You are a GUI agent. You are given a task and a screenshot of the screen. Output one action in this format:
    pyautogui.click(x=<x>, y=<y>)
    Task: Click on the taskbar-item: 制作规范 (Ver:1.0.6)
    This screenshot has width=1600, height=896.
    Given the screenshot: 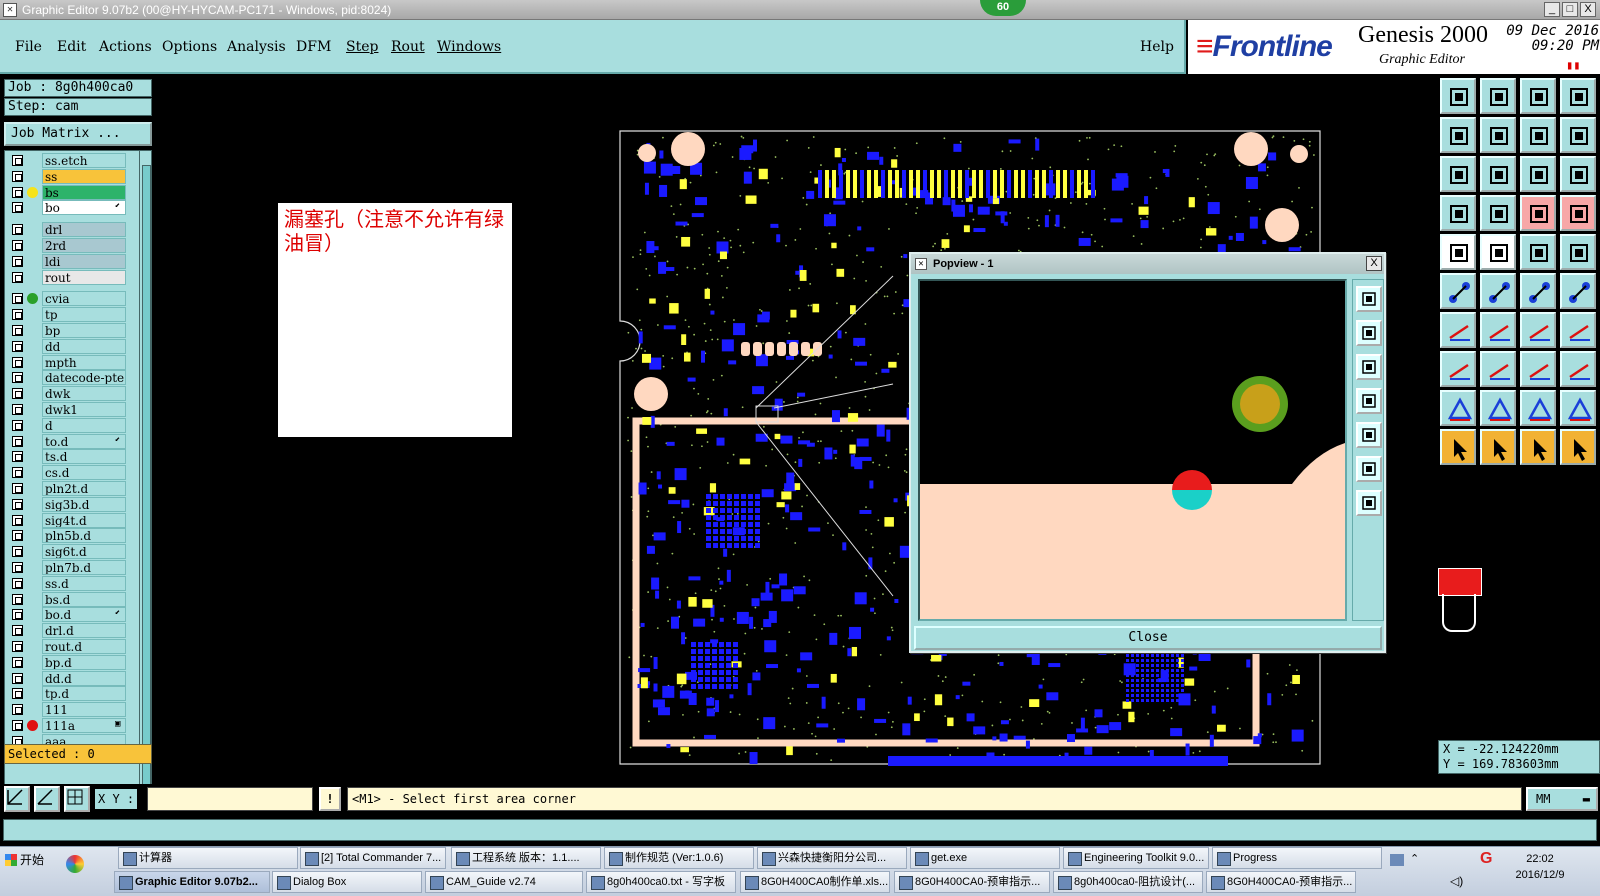 What is the action you would take?
    pyautogui.click(x=679, y=858)
    